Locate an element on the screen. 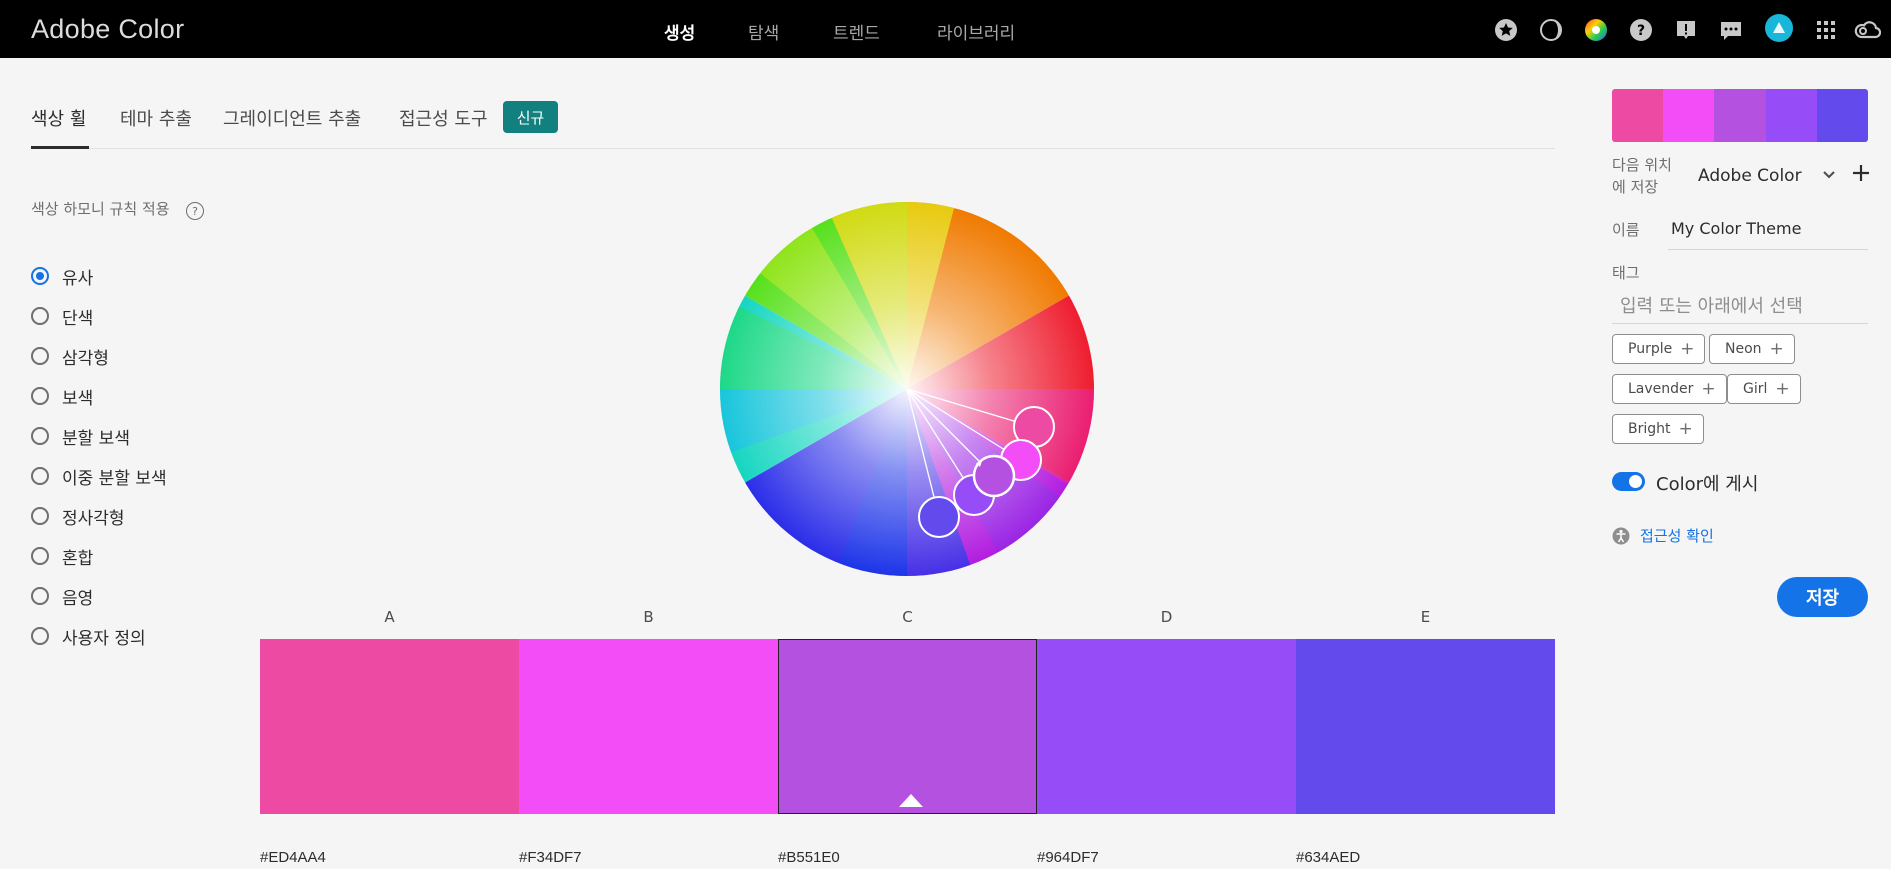 The height and width of the screenshot is (869, 1891). swatch-d is located at coordinates (1166, 726).